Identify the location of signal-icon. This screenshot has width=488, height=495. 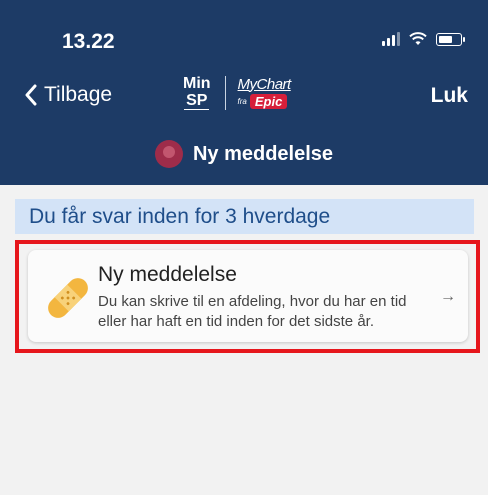
(391, 39).